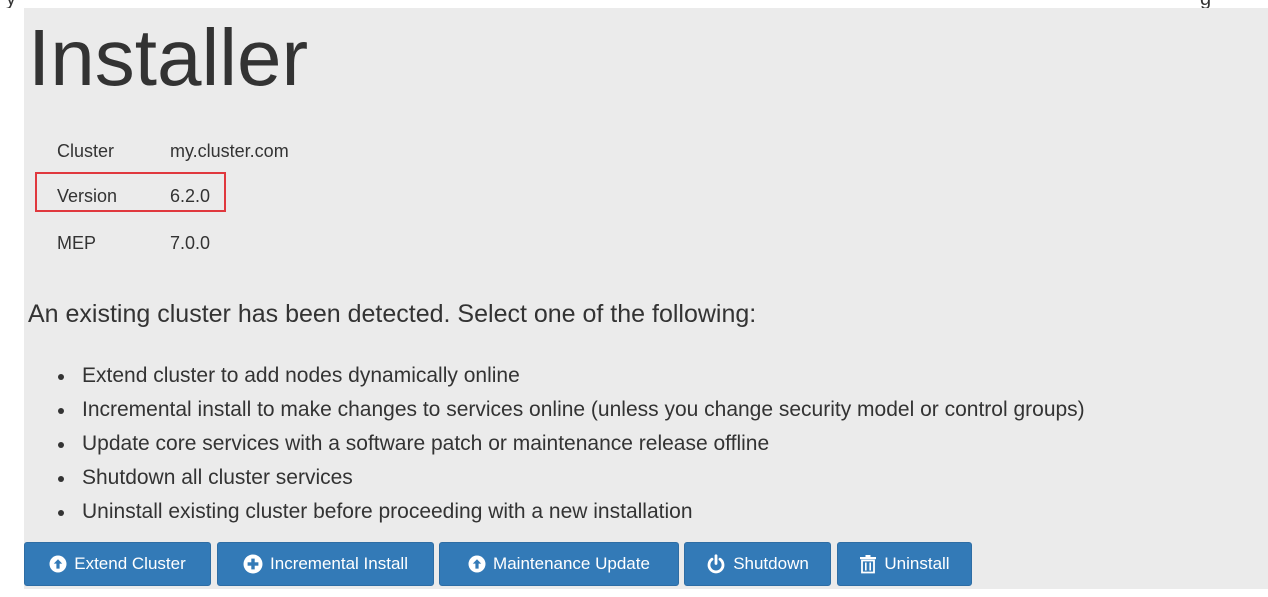  Describe the element at coordinates (86, 151) in the screenshot. I see `cluster-label: Cluster` at that location.